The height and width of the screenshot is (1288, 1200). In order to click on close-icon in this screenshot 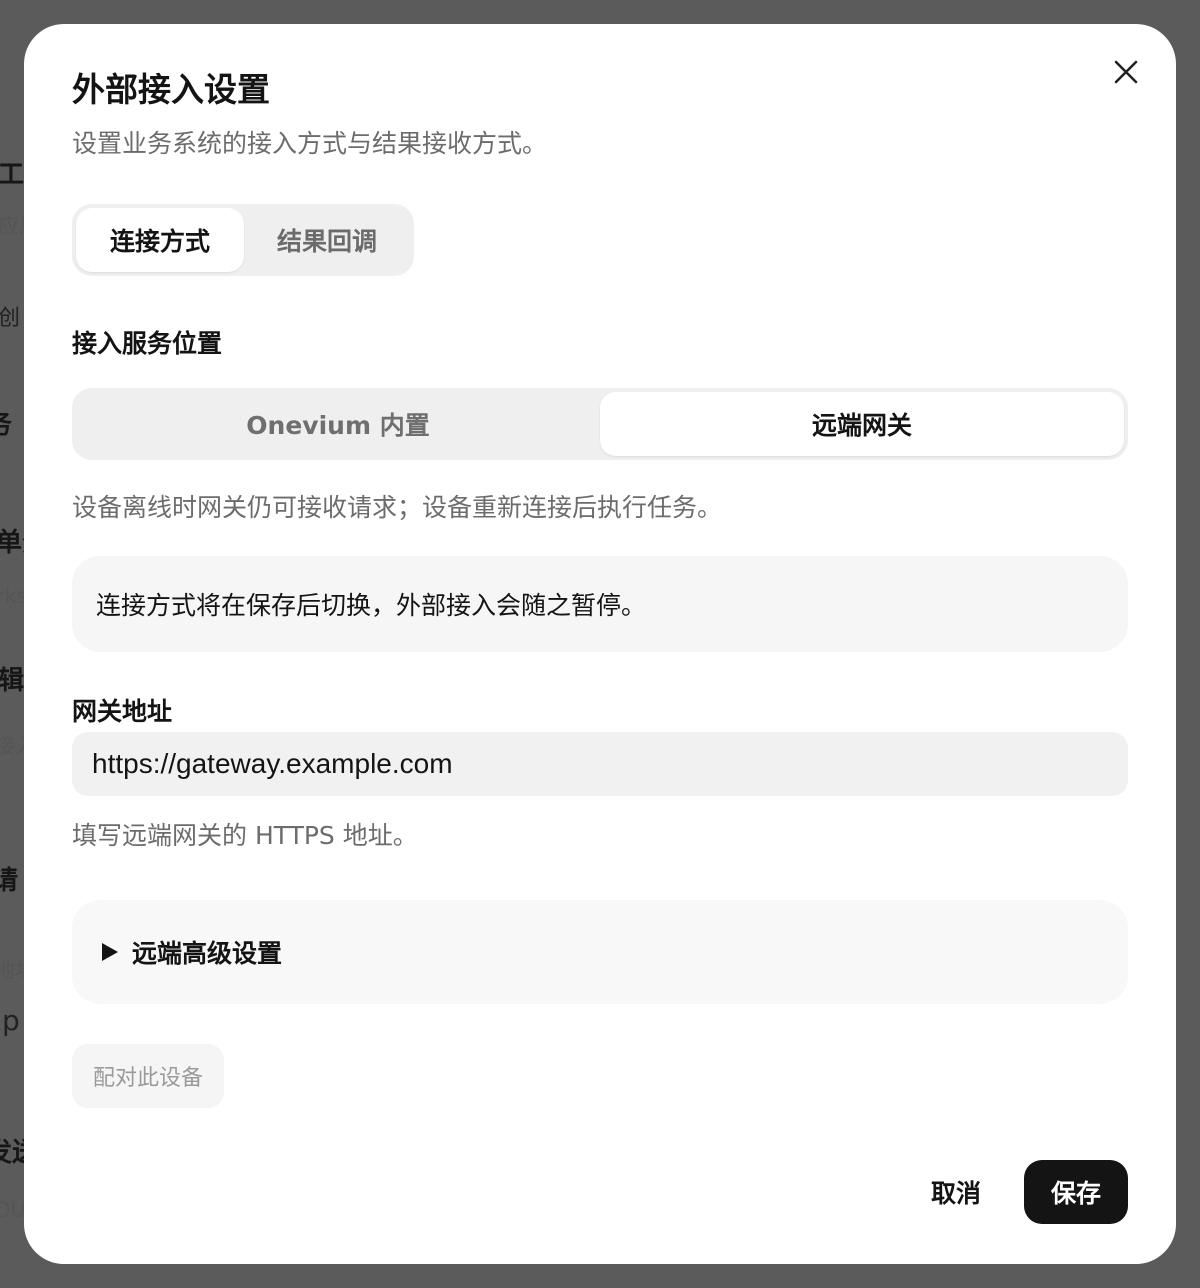, I will do `click(1126, 72)`.